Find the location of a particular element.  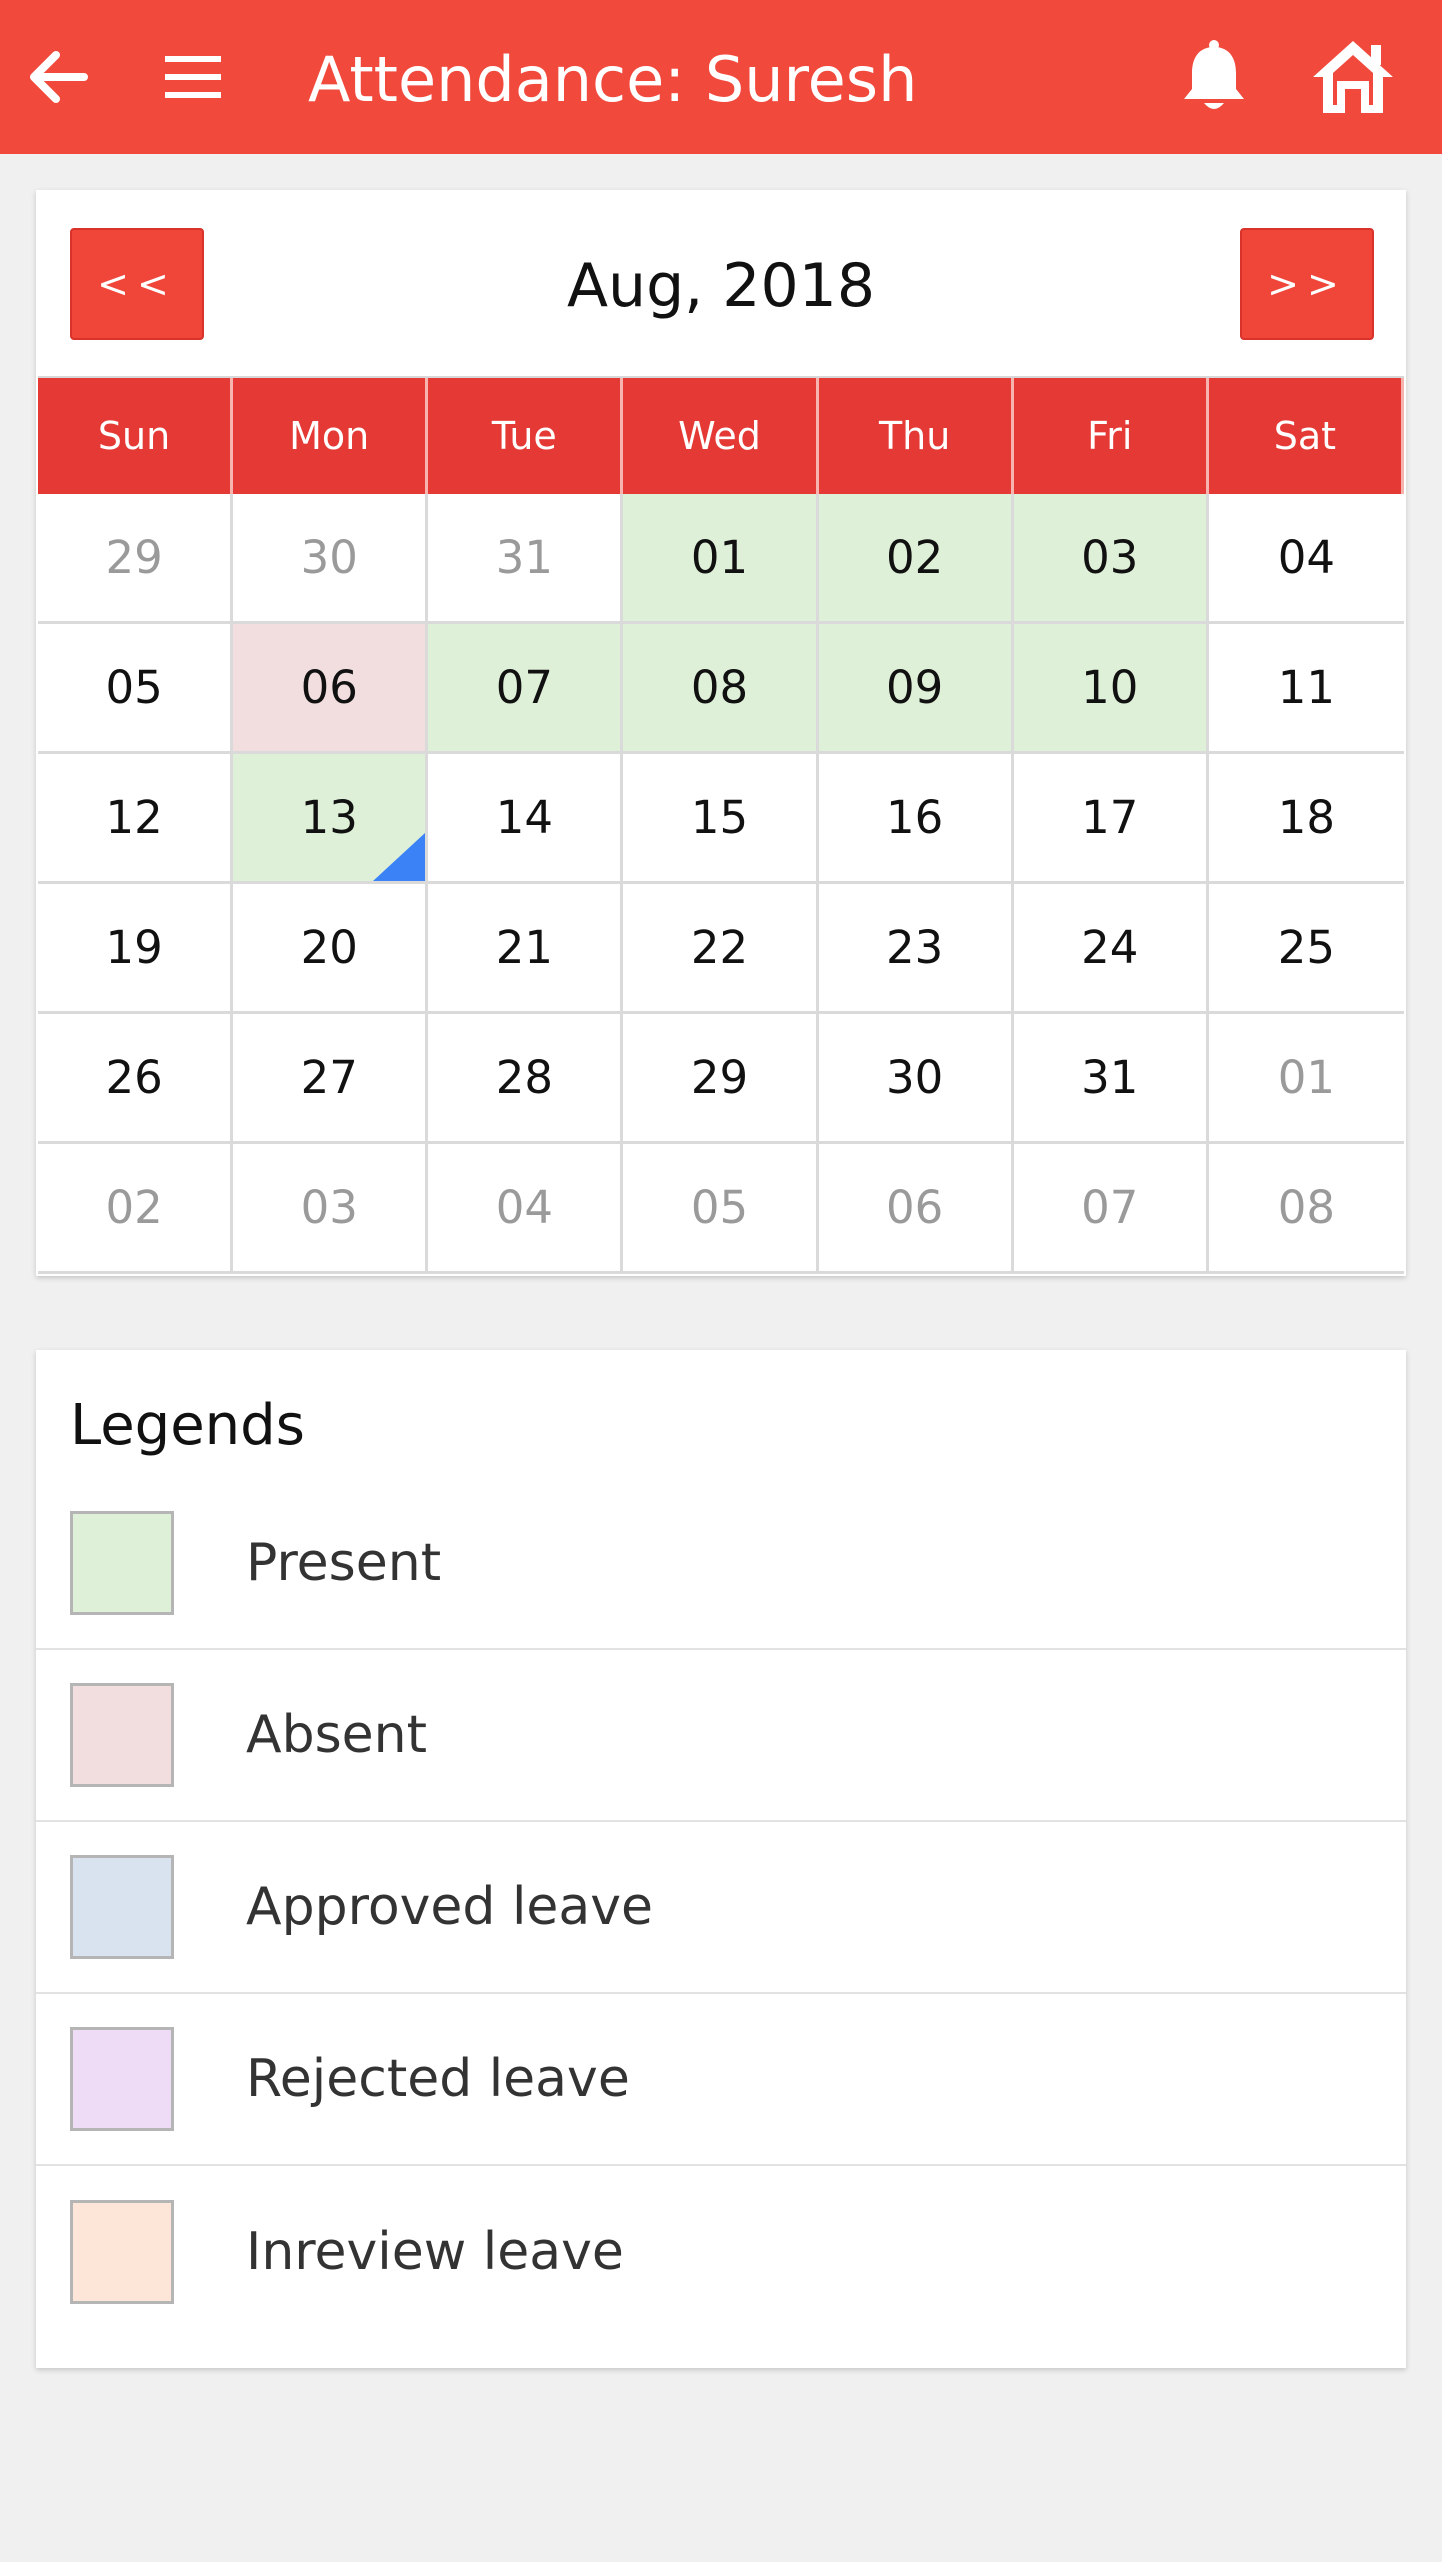

legend-item: Inreview leave is located at coordinates (721, 2252).